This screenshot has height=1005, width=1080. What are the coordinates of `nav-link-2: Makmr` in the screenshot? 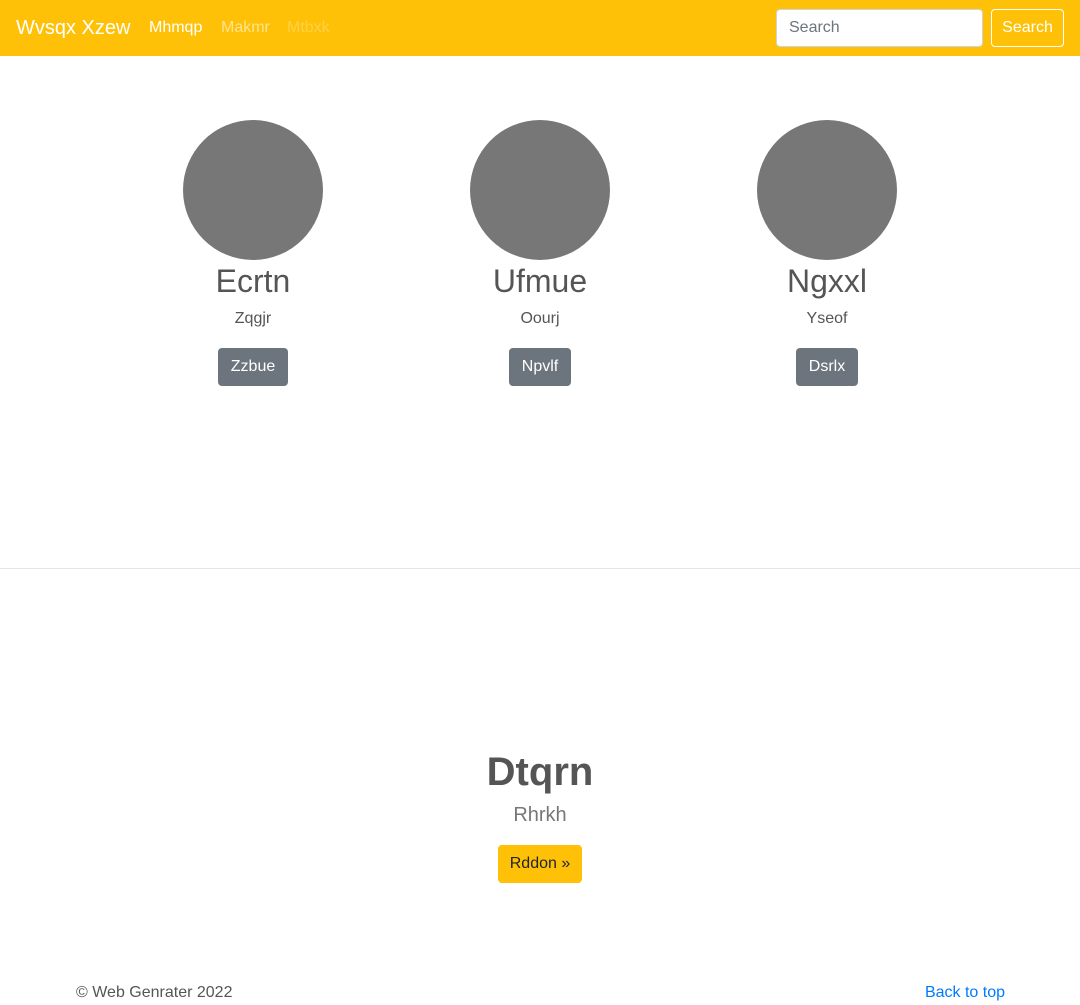 It's located at (245, 28).